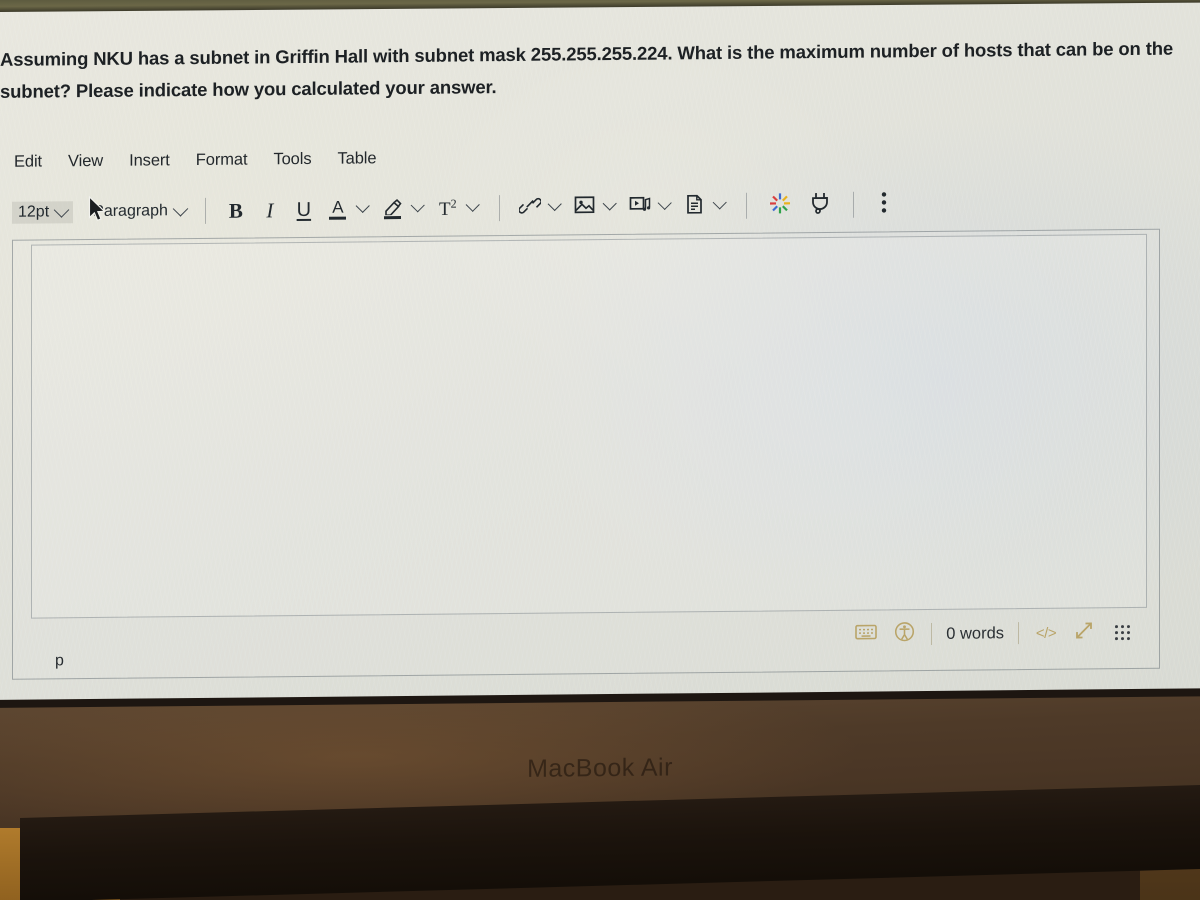 This screenshot has height=900, width=1200. I want to click on italic-label: I, so click(270, 209).